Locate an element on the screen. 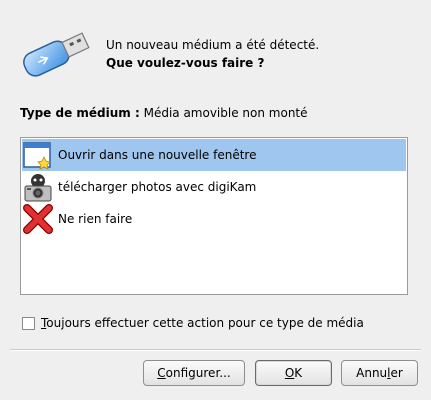 This screenshot has height=400, width=431. camera-icon is located at coordinates (38, 188).